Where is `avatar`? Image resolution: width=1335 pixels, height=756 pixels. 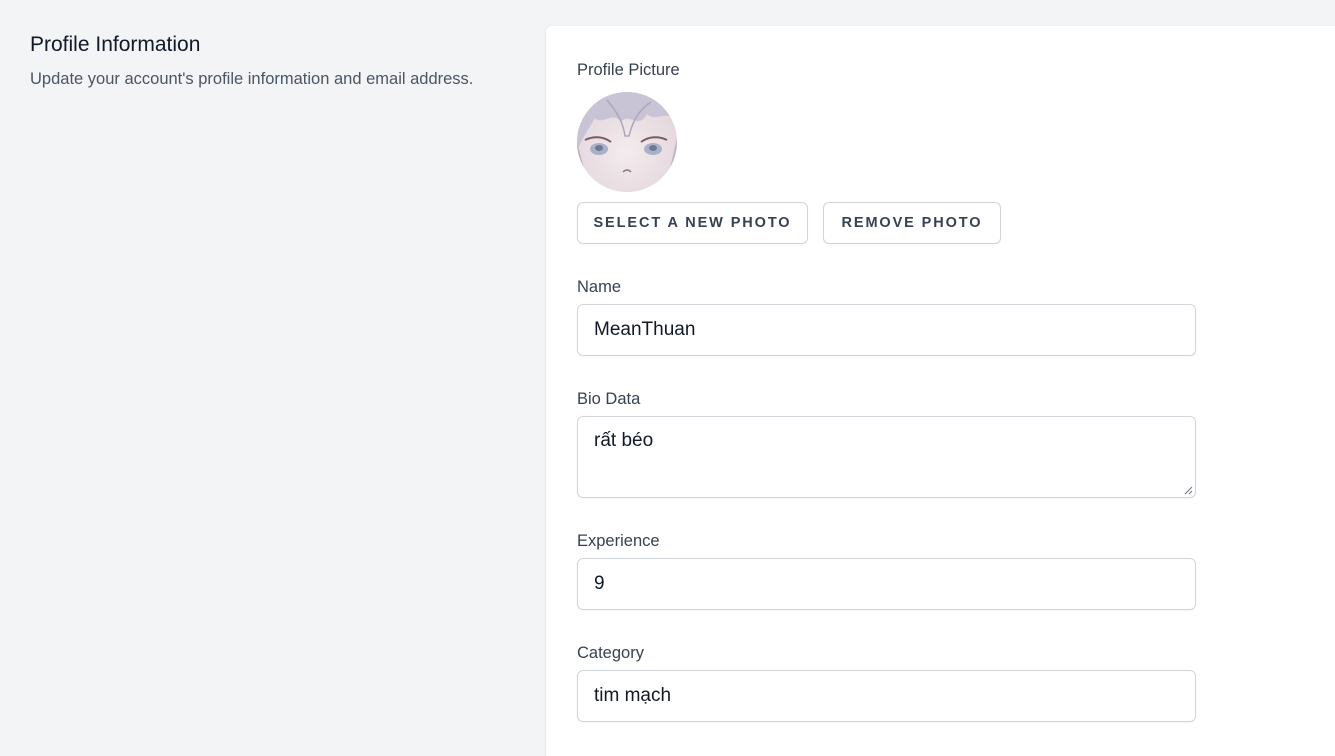 avatar is located at coordinates (627, 142).